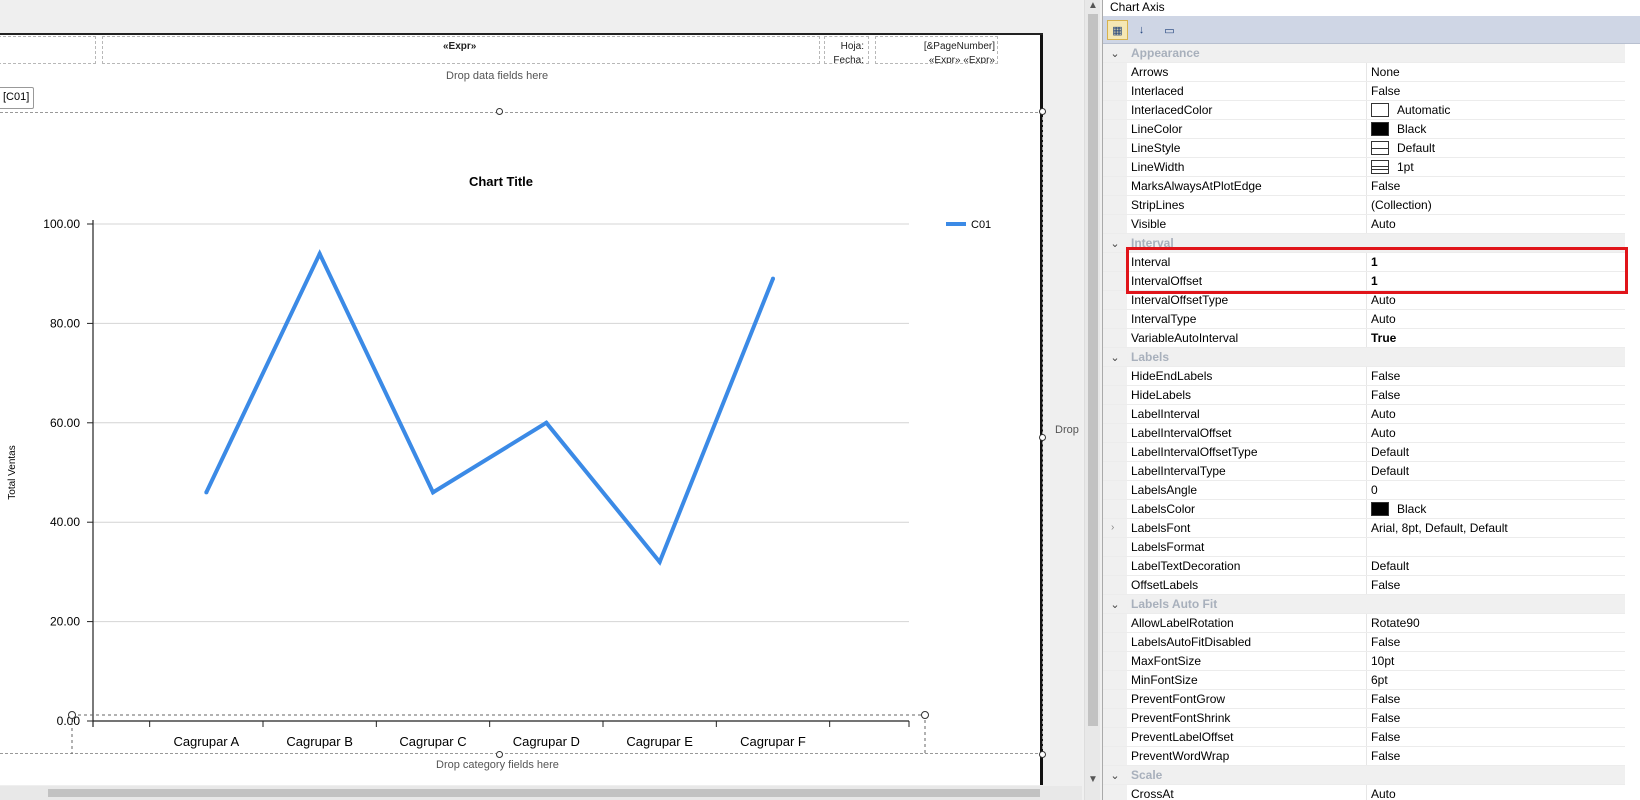  What do you see at coordinates (1042, 437) in the screenshot?
I see `resize-handle-right` at bounding box center [1042, 437].